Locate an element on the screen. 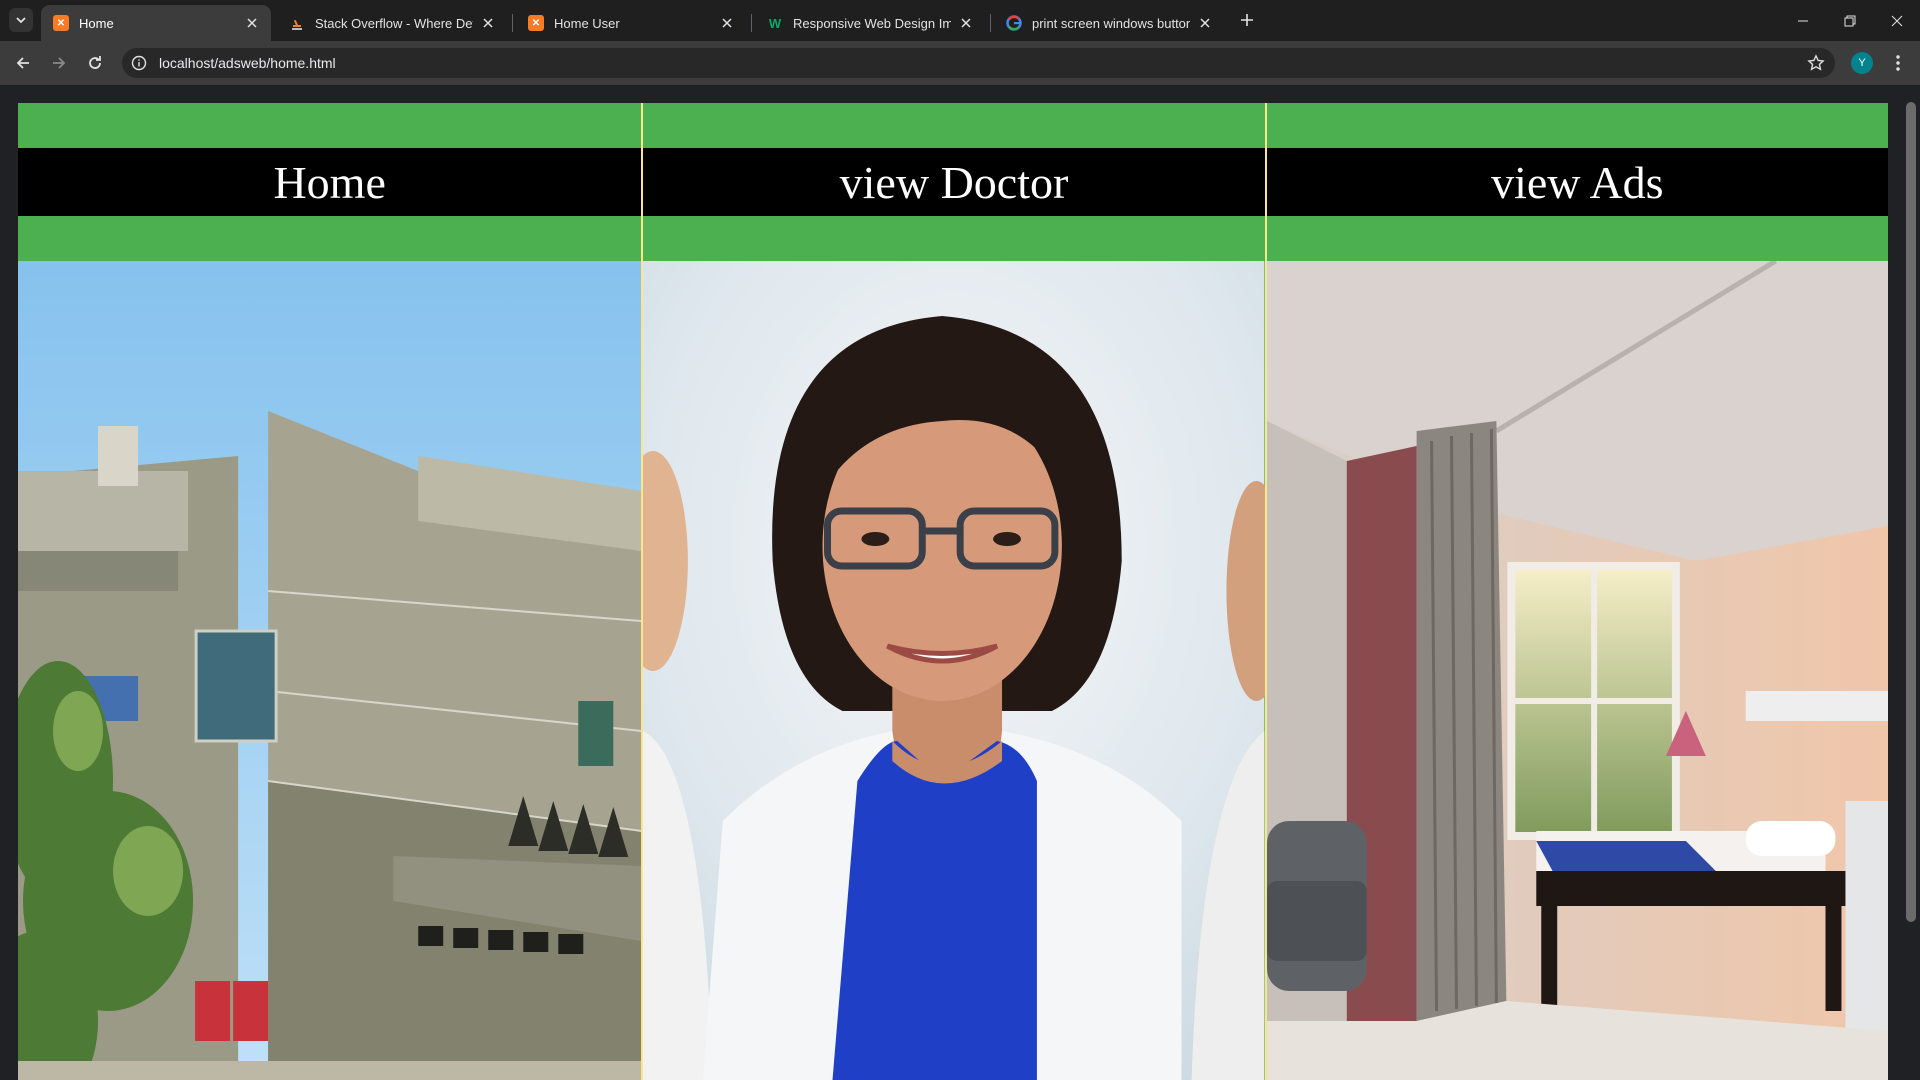 Image resolution: width=1920 pixels, height=1080 pixels. tab-home-user: ✕ Home User is located at coordinates (631, 23).